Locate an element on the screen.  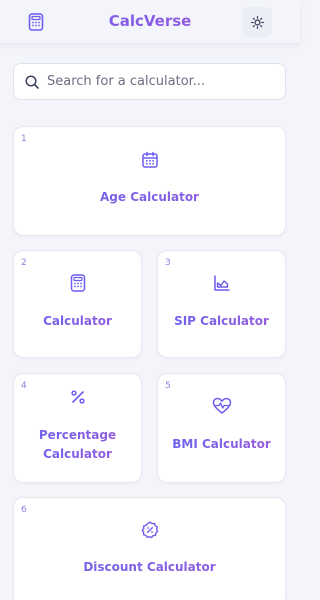
card-number: 1 is located at coordinates (24, 139).